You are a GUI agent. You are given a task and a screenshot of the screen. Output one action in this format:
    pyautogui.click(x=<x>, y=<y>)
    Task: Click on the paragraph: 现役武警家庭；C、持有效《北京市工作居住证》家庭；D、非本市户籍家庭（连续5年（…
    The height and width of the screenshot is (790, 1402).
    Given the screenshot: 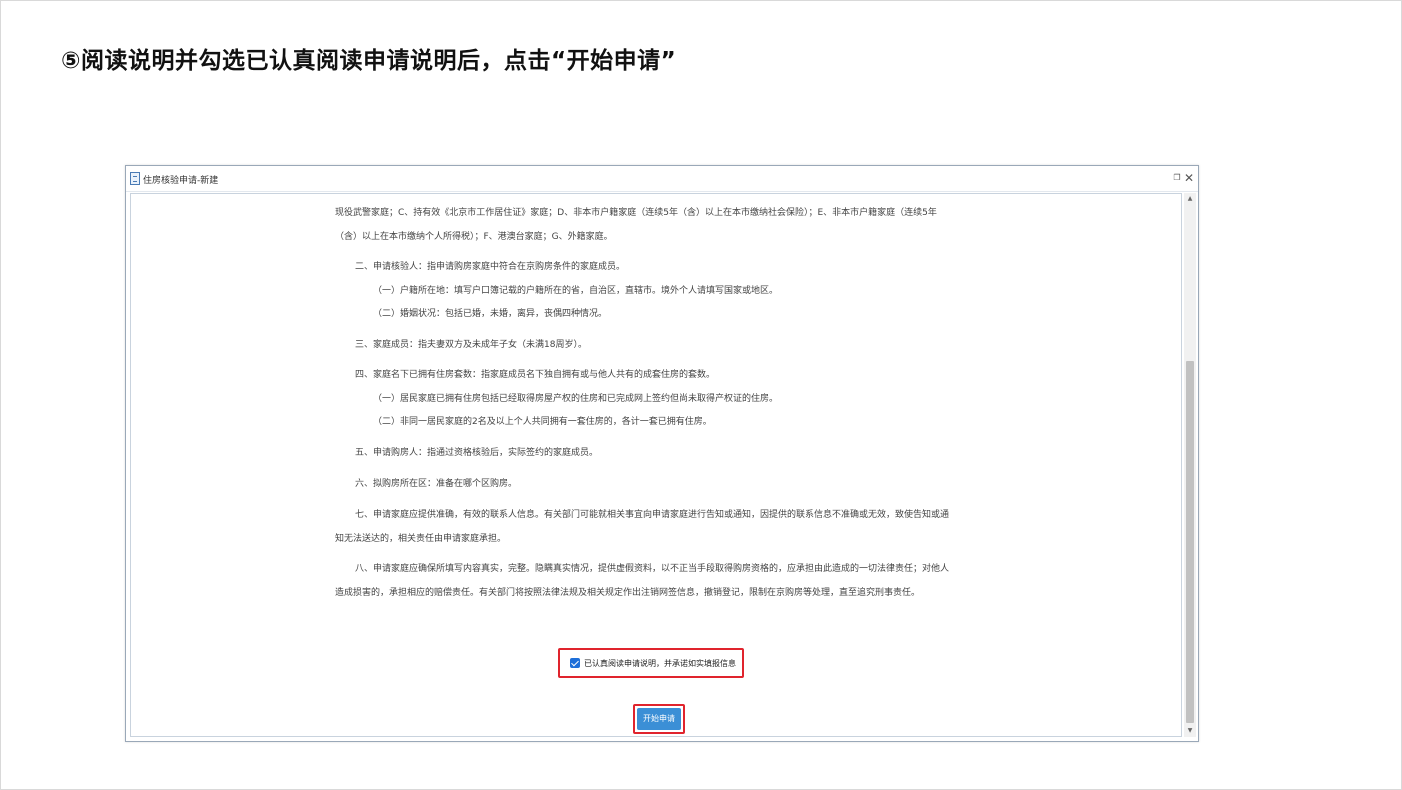 What is the action you would take?
    pyautogui.click(x=636, y=213)
    